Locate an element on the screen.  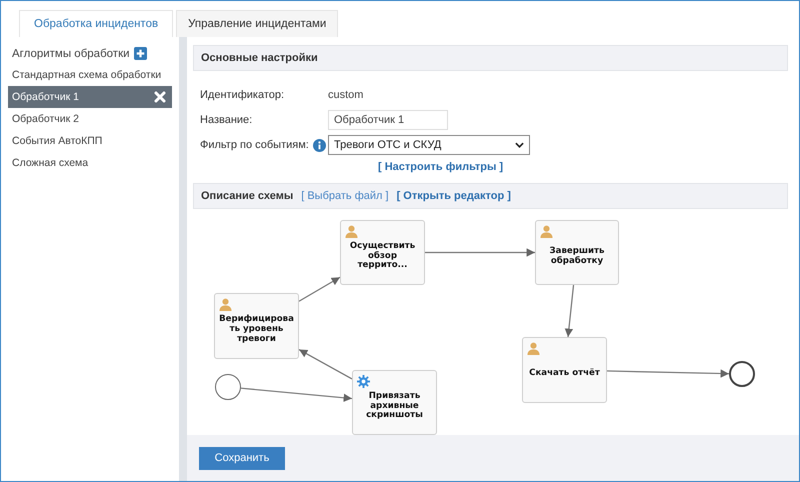
task-label: Верифицировать уровень тревоги is located at coordinates (256, 330).